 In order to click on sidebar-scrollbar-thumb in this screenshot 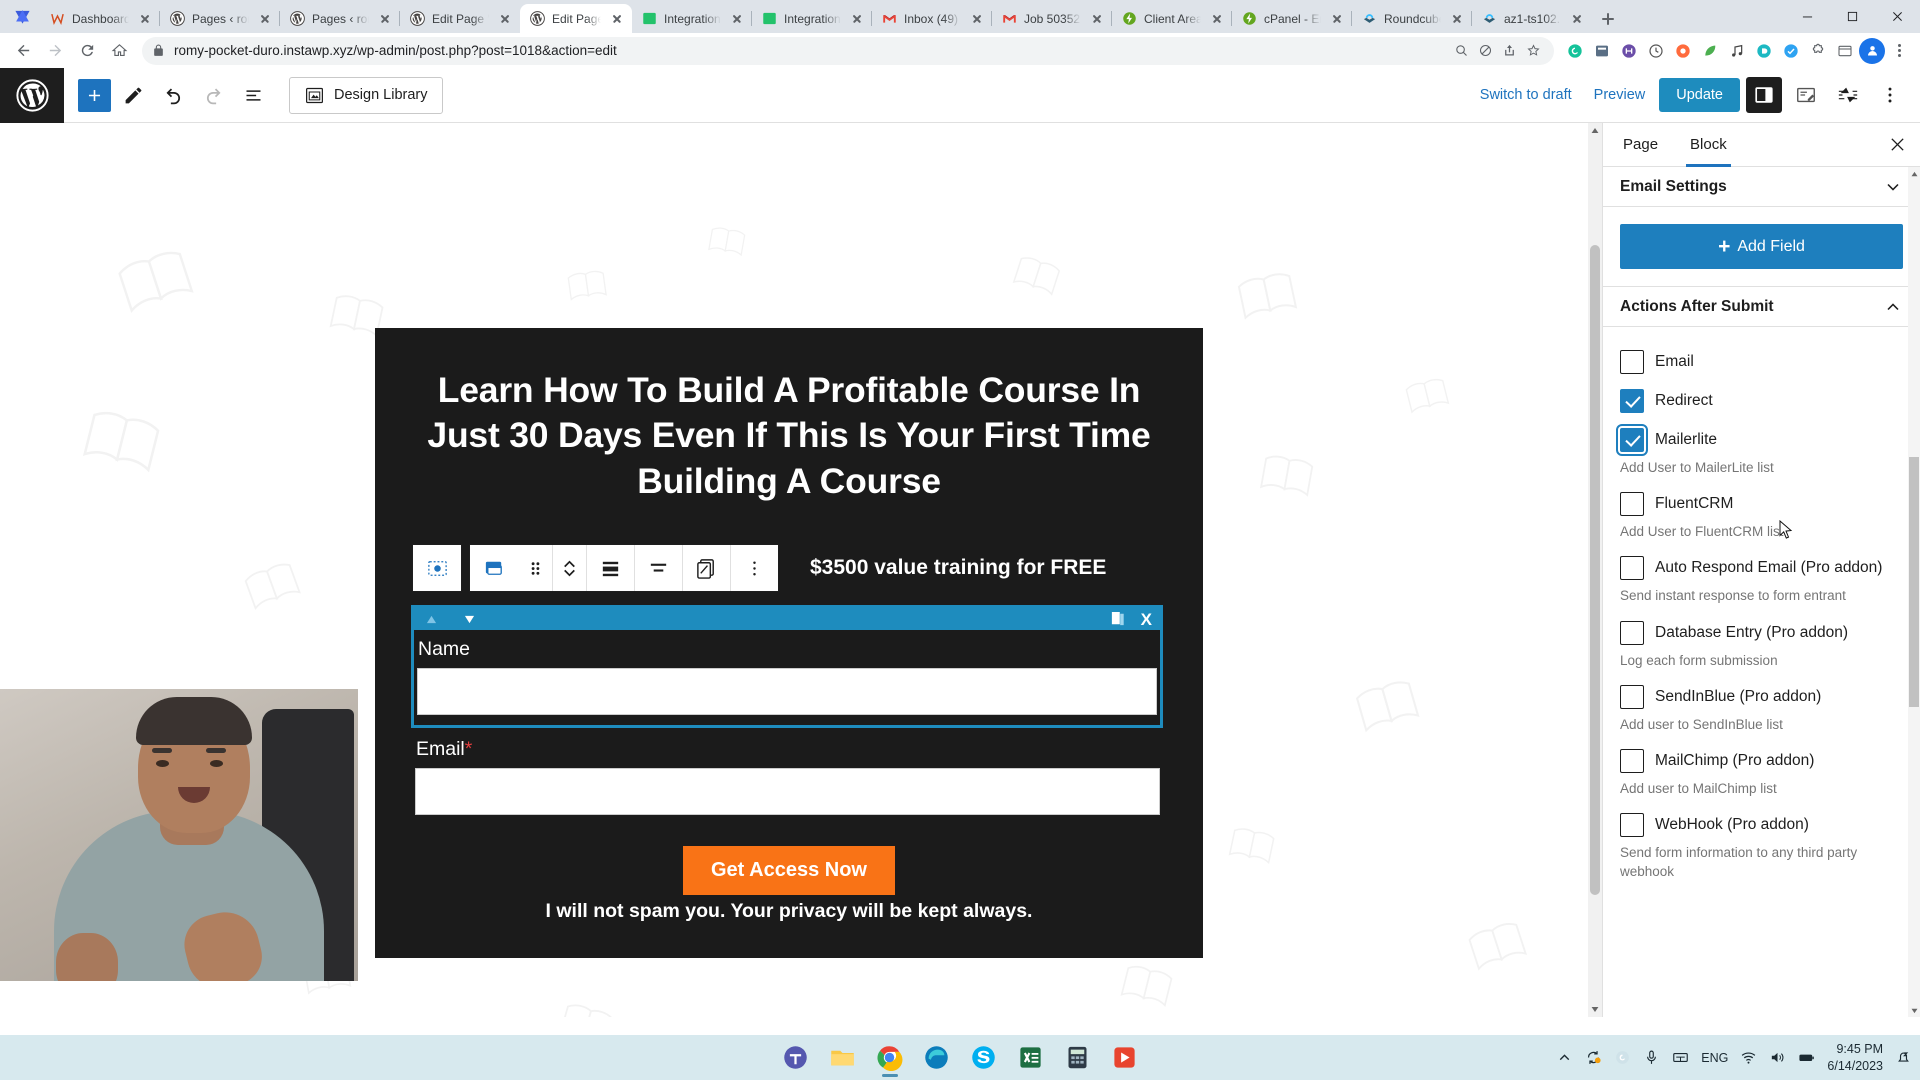, I will do `click(1914, 582)`.